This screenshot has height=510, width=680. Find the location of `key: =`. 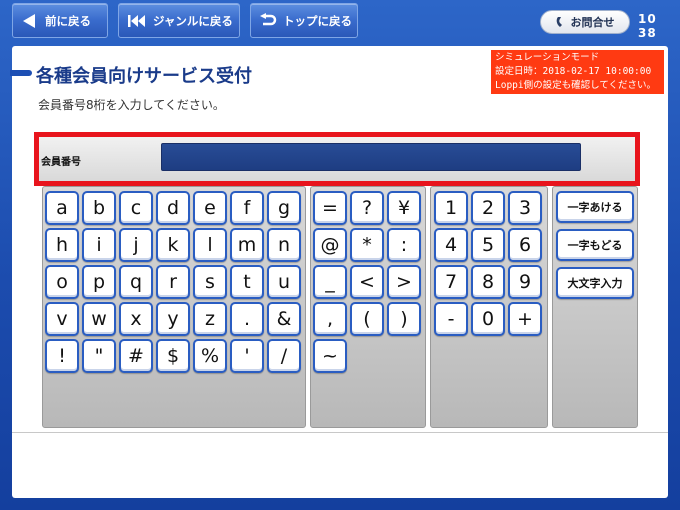

key: = is located at coordinates (330, 208).